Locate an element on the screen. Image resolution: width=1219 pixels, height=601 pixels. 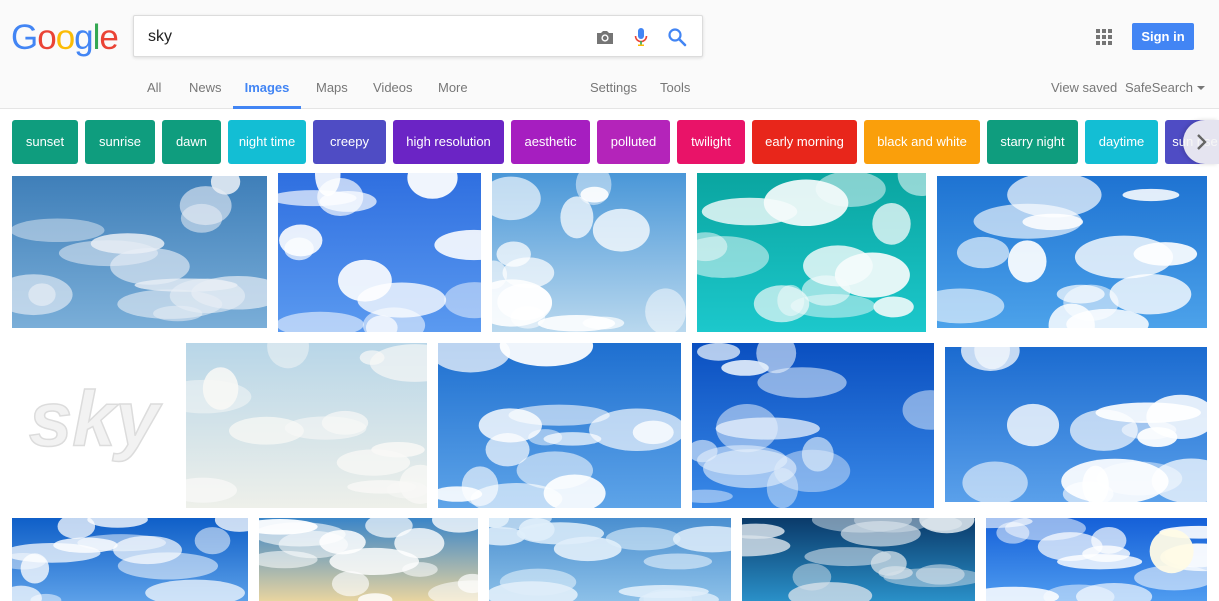
chip-polluted: polluted is located at coordinates (633, 142).